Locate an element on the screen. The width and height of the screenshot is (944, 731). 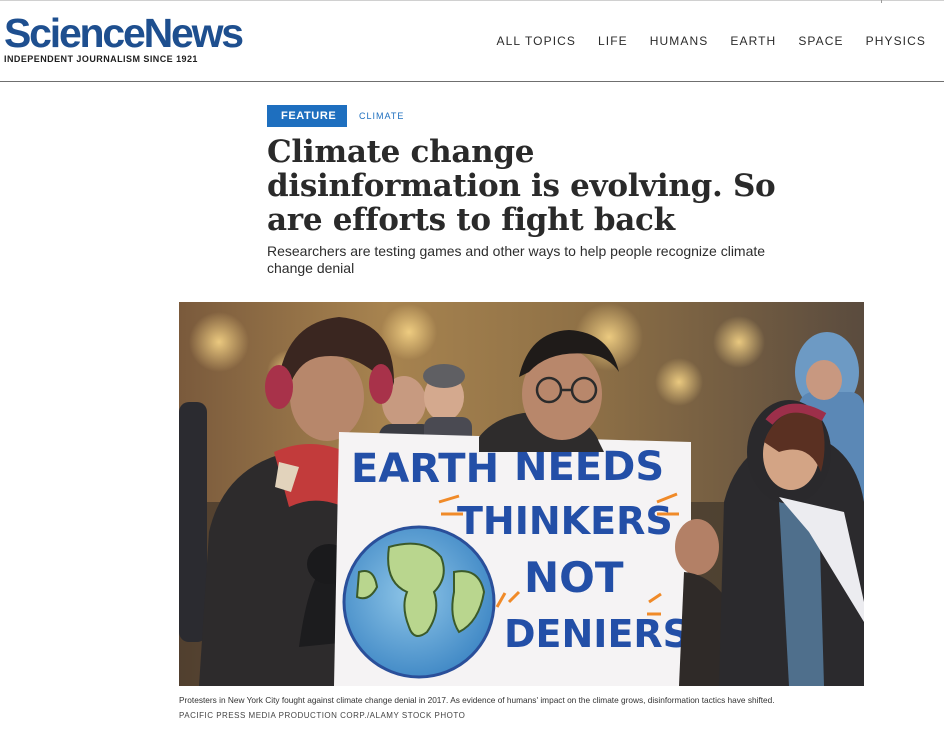
sign-line-deniers: DENIERS is located at coordinates (597, 634).